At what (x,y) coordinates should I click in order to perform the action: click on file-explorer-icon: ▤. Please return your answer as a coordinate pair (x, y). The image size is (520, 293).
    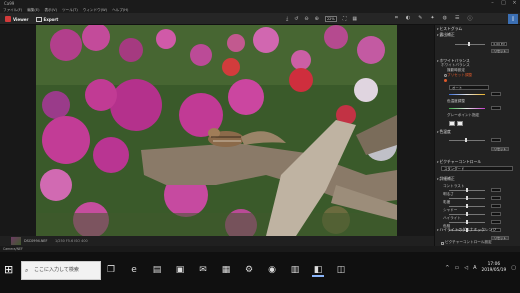
    Looking at the image, I should click on (157, 270).